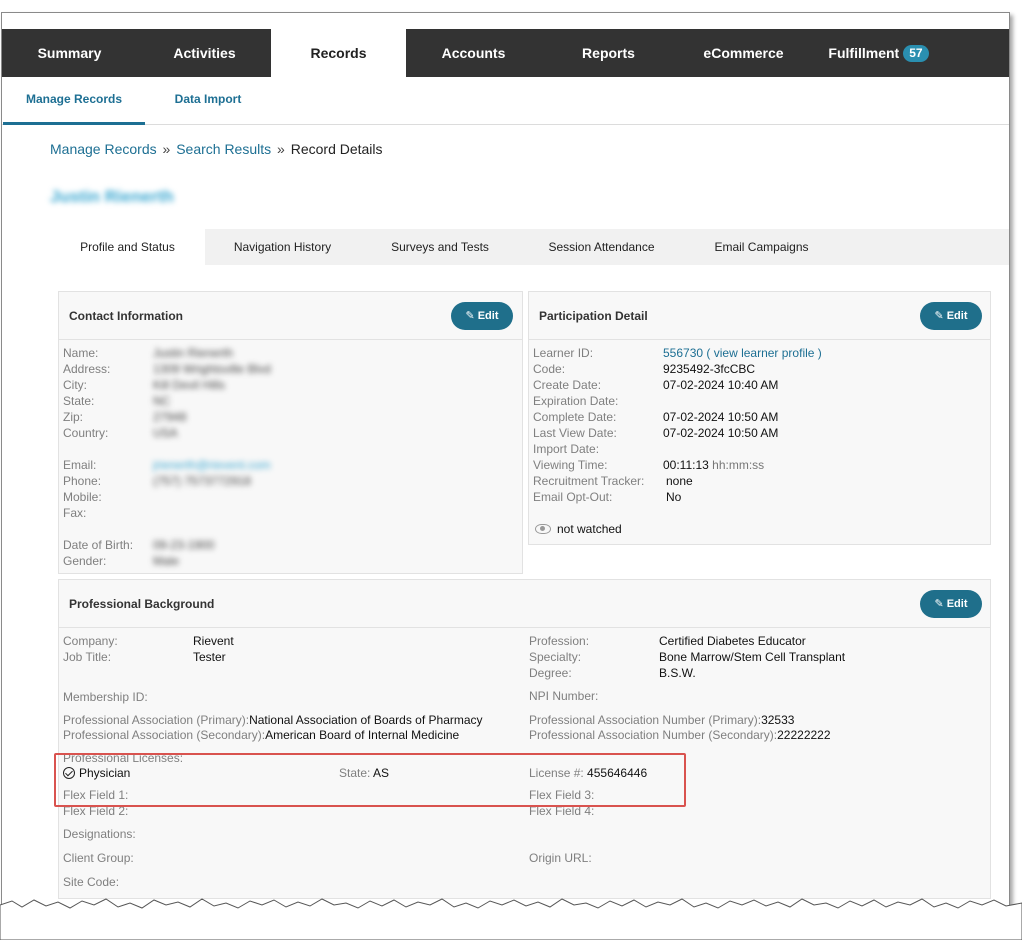 Image resolution: width=1022 pixels, height=940 pixels. I want to click on sub-nav: Manage Records Data Import, so click(505, 101).